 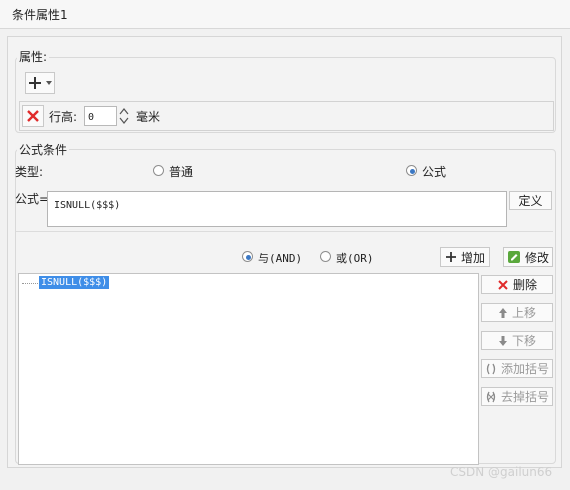 What do you see at coordinates (31, 283) in the screenshot?
I see `tree-connector` at bounding box center [31, 283].